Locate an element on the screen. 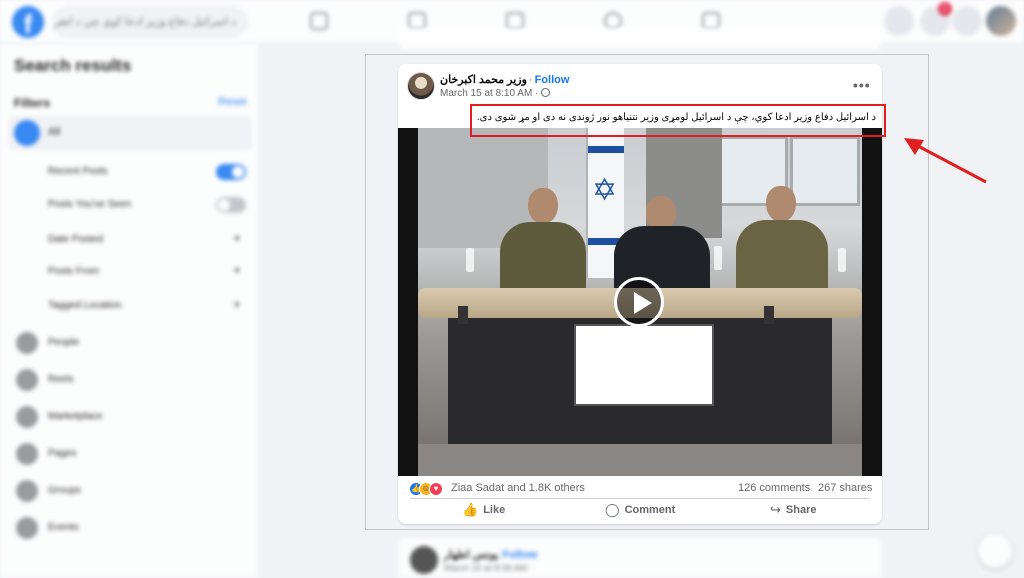 The image size is (1024, 578). share-icon: ↪ is located at coordinates (775, 509).